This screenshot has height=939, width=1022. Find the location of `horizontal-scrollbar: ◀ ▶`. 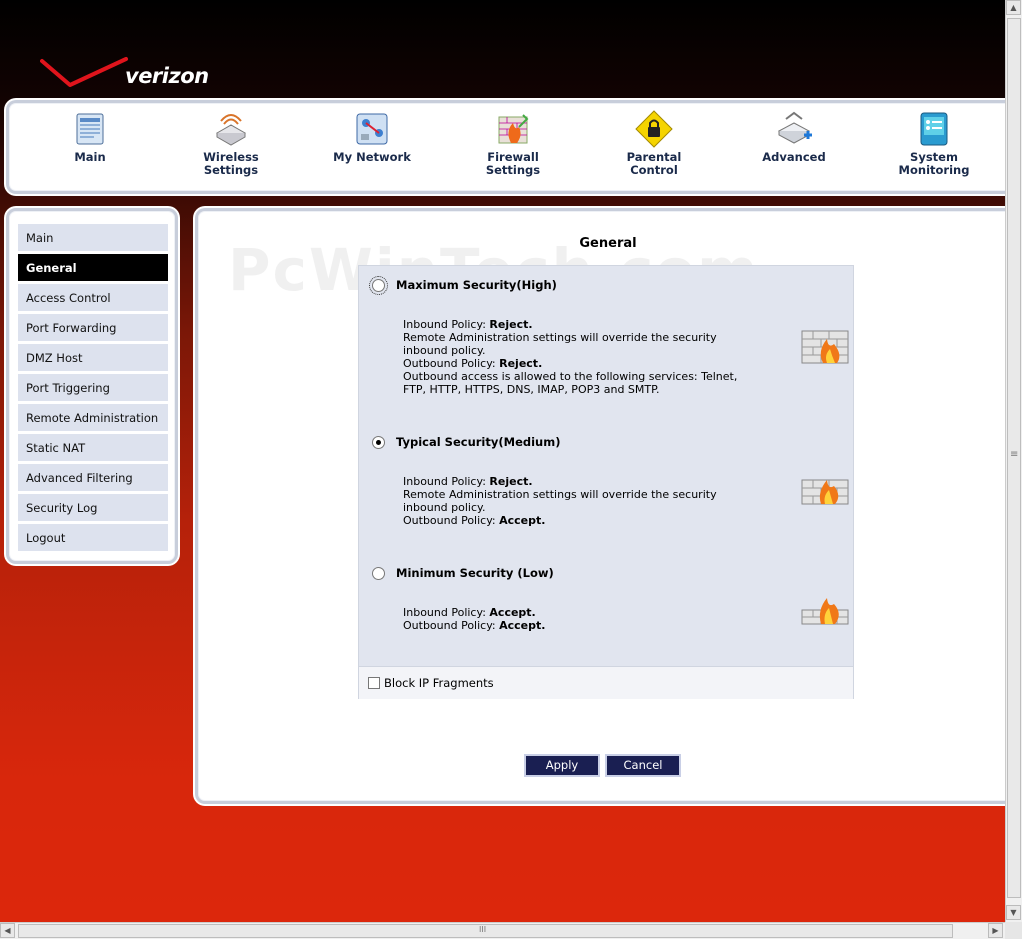

horizontal-scrollbar: ◀ ▶ is located at coordinates (502, 930).